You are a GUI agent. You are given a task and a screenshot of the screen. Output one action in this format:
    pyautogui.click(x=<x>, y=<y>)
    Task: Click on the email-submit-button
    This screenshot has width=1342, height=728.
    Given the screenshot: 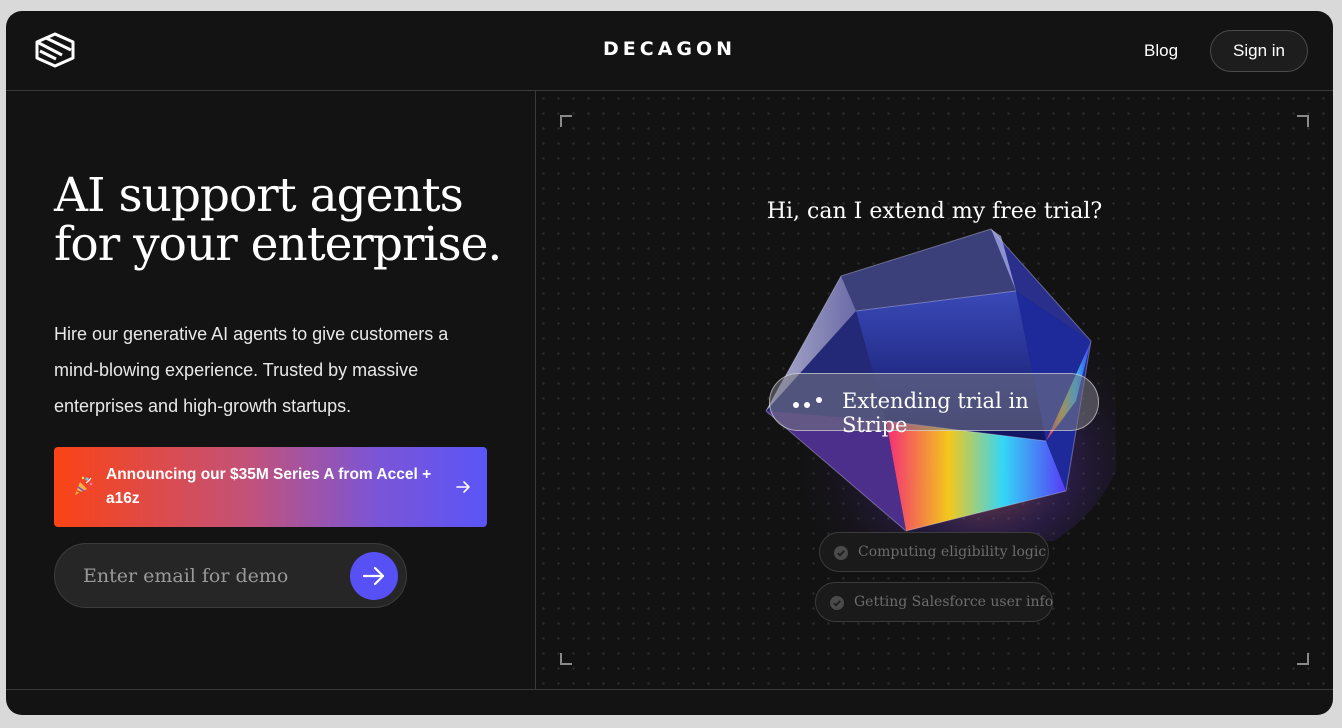 What is the action you would take?
    pyautogui.click(x=374, y=576)
    